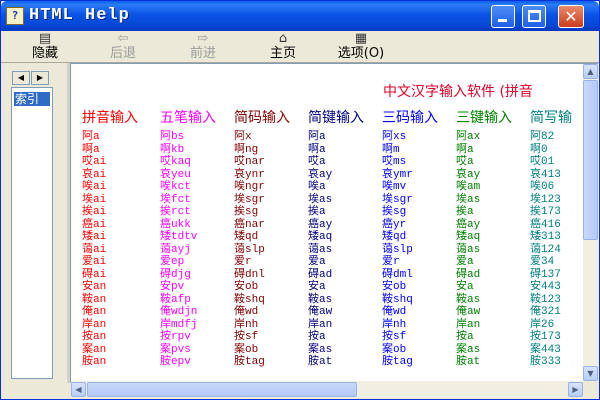 The image size is (600, 400). What do you see at coordinates (249, 162) in the screenshot?
I see `code-entry: 哎nar` at bounding box center [249, 162].